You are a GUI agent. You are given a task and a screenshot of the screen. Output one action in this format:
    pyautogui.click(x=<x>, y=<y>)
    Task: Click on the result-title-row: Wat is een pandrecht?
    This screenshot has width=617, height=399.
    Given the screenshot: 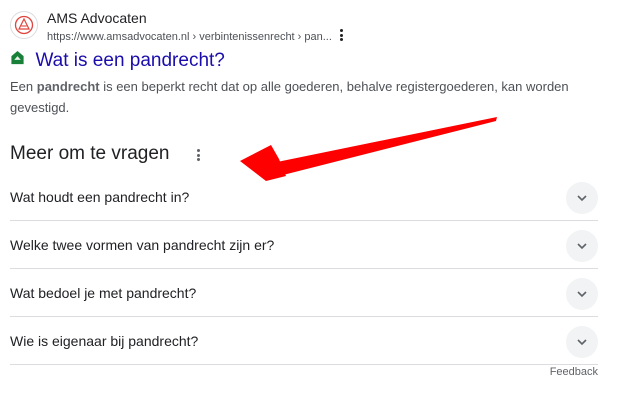 What is the action you would take?
    pyautogui.click(x=117, y=61)
    